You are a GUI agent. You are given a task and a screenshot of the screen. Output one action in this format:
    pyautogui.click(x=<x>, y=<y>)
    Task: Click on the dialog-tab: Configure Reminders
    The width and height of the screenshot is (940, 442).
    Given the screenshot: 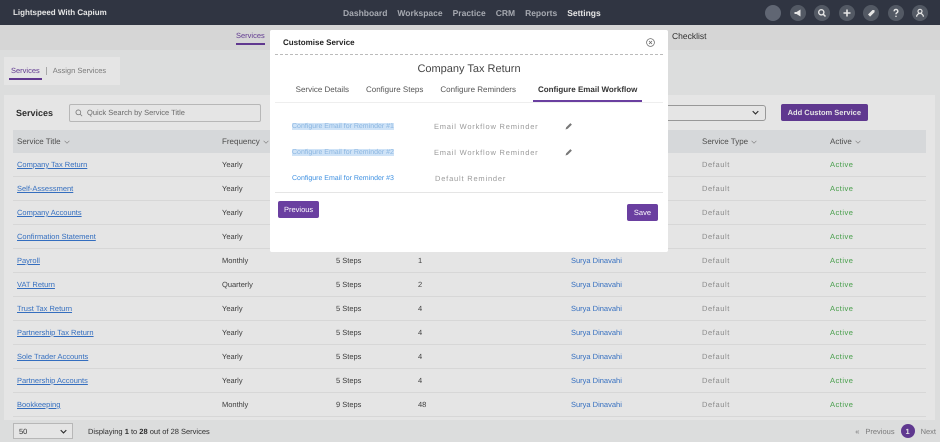 What is the action you would take?
    pyautogui.click(x=478, y=92)
    